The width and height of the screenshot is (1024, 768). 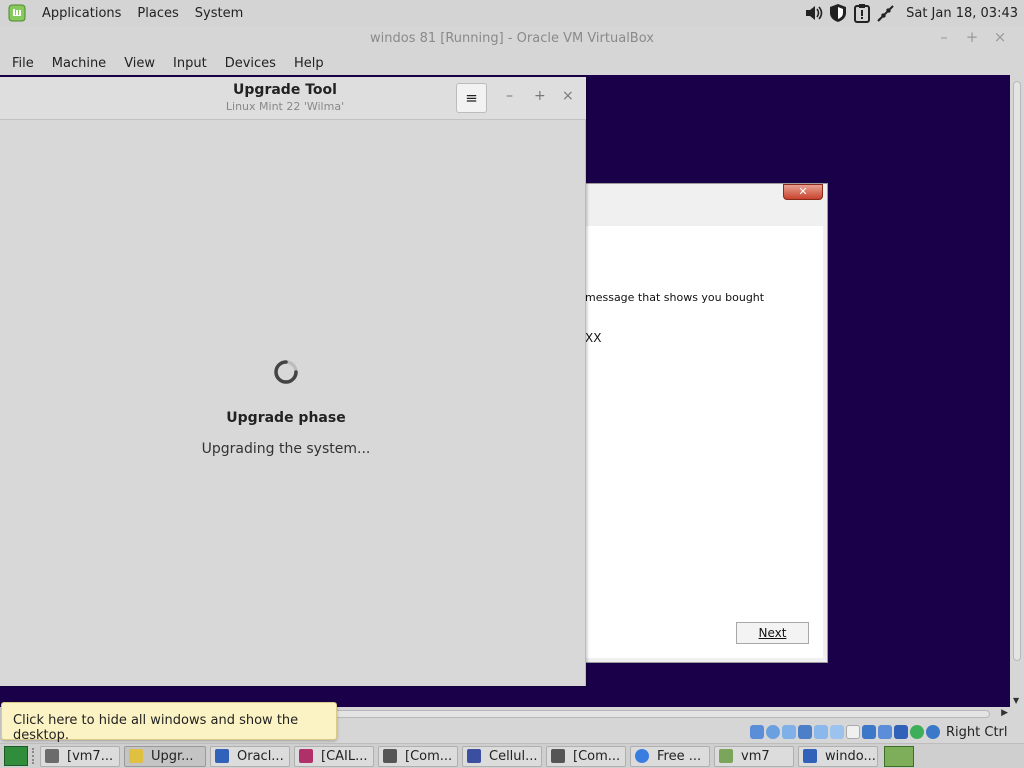 I want to click on vertical-scrollbar: ▼, so click(x=1017, y=391).